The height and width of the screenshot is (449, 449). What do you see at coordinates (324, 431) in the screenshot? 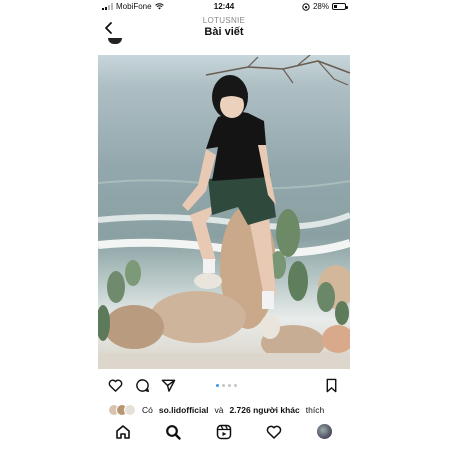
I see `profile-avatar` at bounding box center [324, 431].